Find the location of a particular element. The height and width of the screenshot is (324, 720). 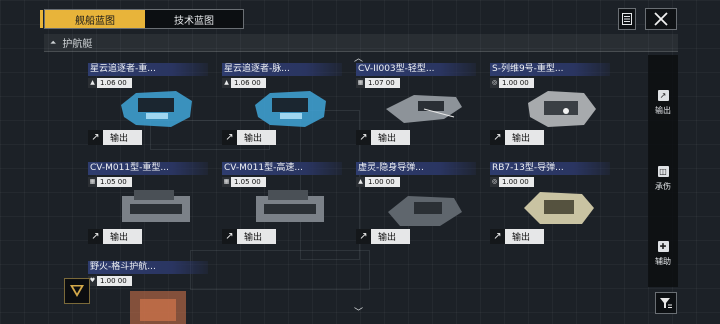

blueprint-card: CV-II003型-轻型... ▦ 1.07 00 ↗ 输出 is located at coordinates (416, 104).